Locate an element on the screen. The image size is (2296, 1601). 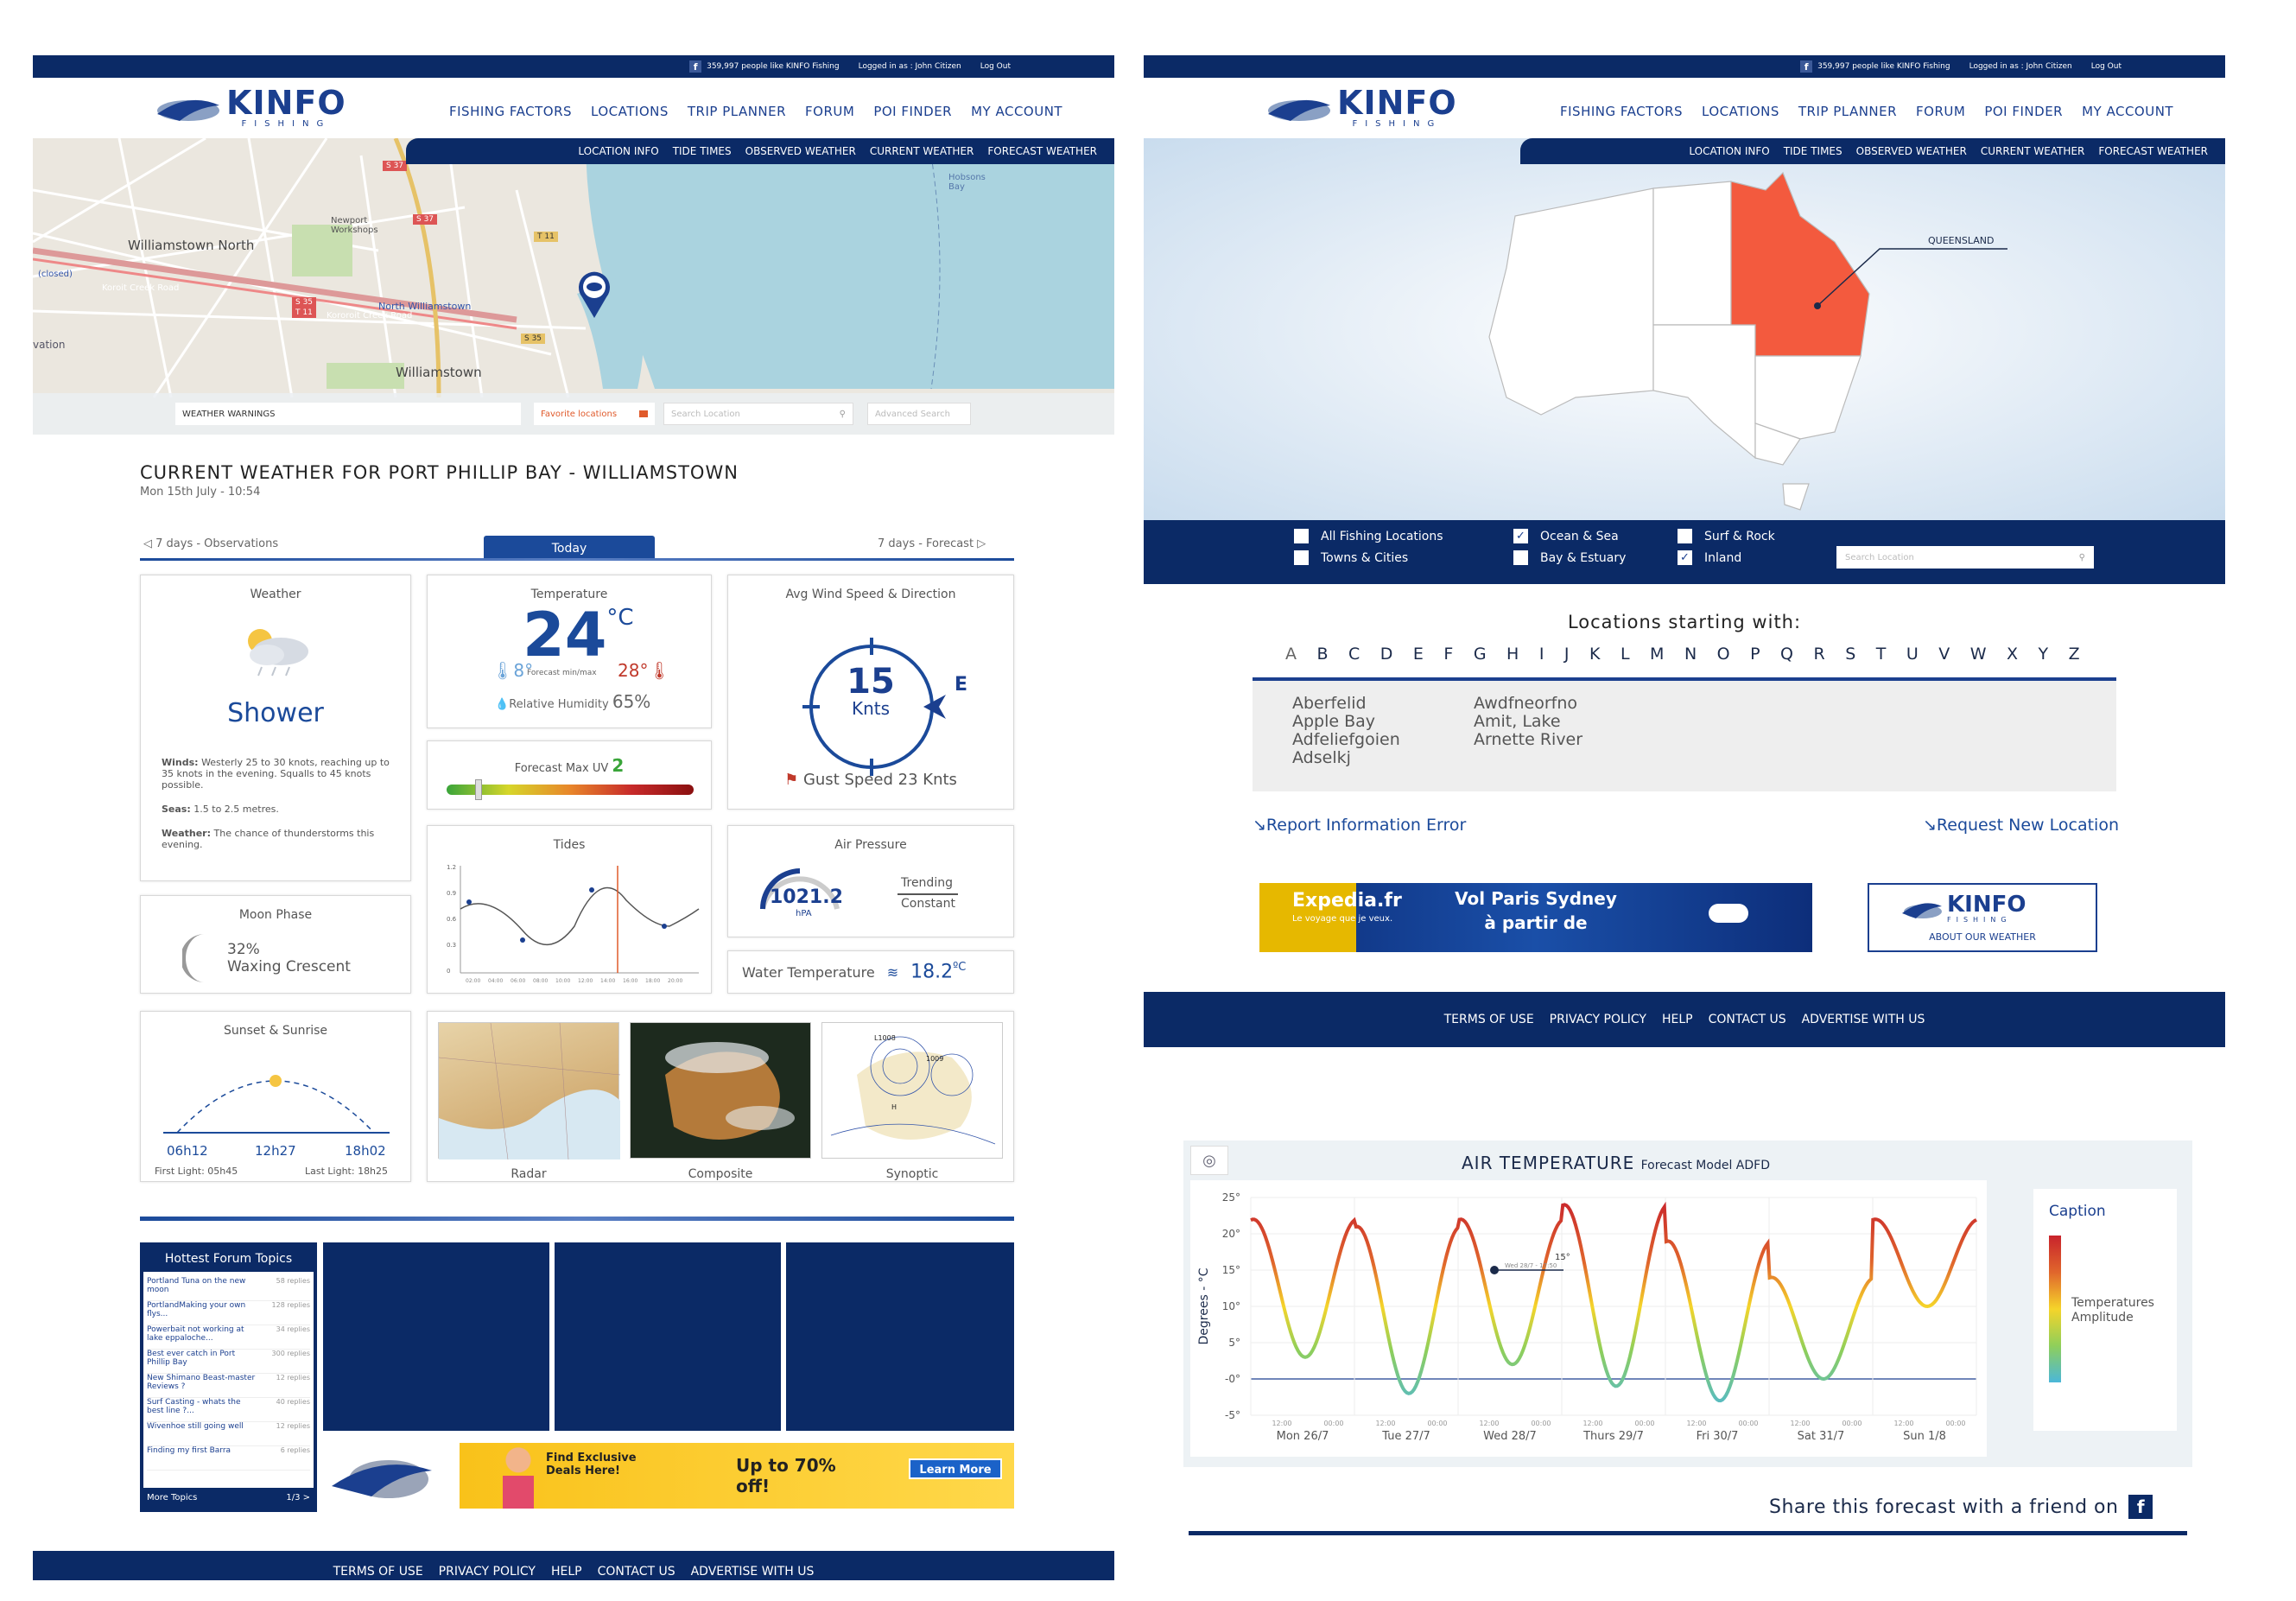
filter-checkbox: Bay & Estuary is located at coordinates (1595, 557).